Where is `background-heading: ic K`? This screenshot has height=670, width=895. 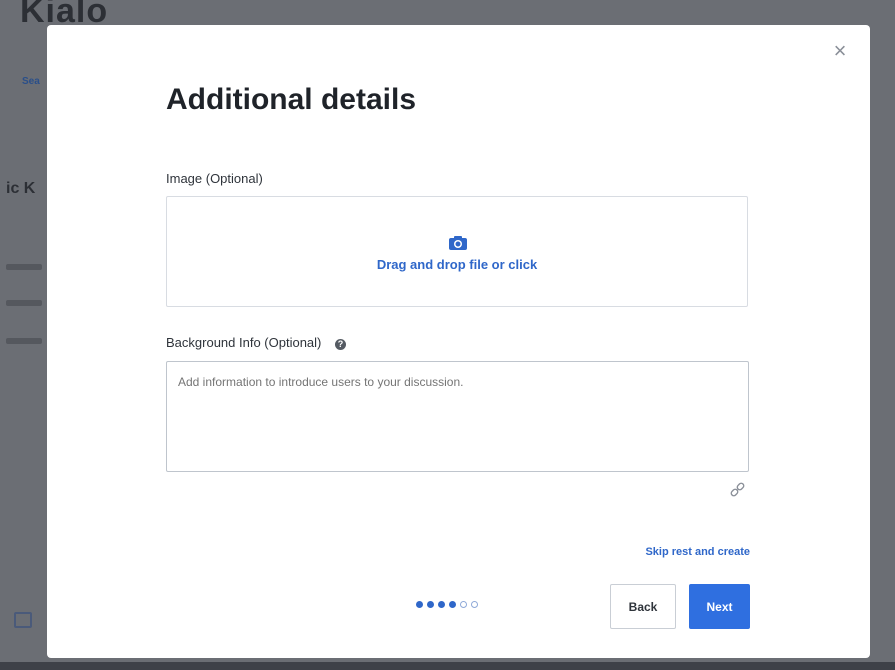 background-heading: ic K is located at coordinates (21, 188).